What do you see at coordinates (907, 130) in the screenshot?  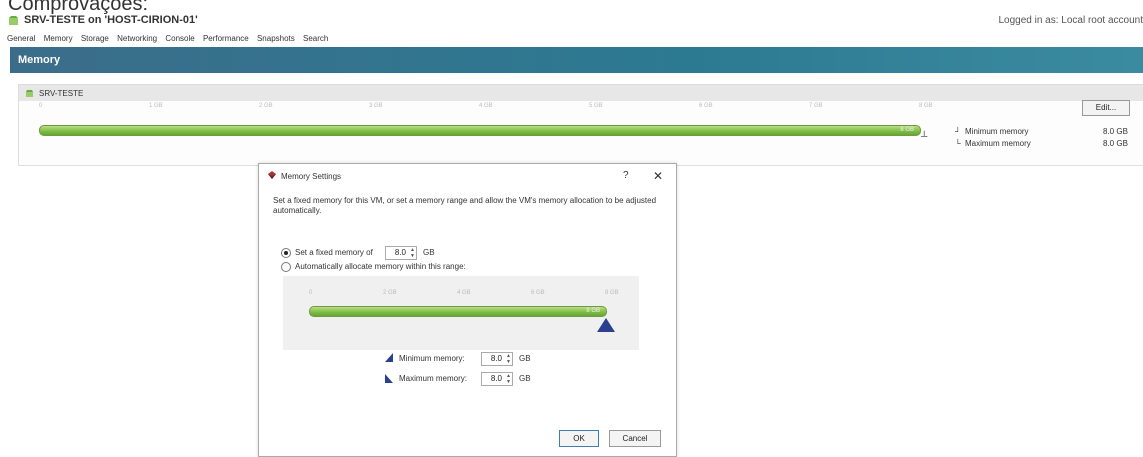 I see `memory-bar-label: 8 GB` at bounding box center [907, 130].